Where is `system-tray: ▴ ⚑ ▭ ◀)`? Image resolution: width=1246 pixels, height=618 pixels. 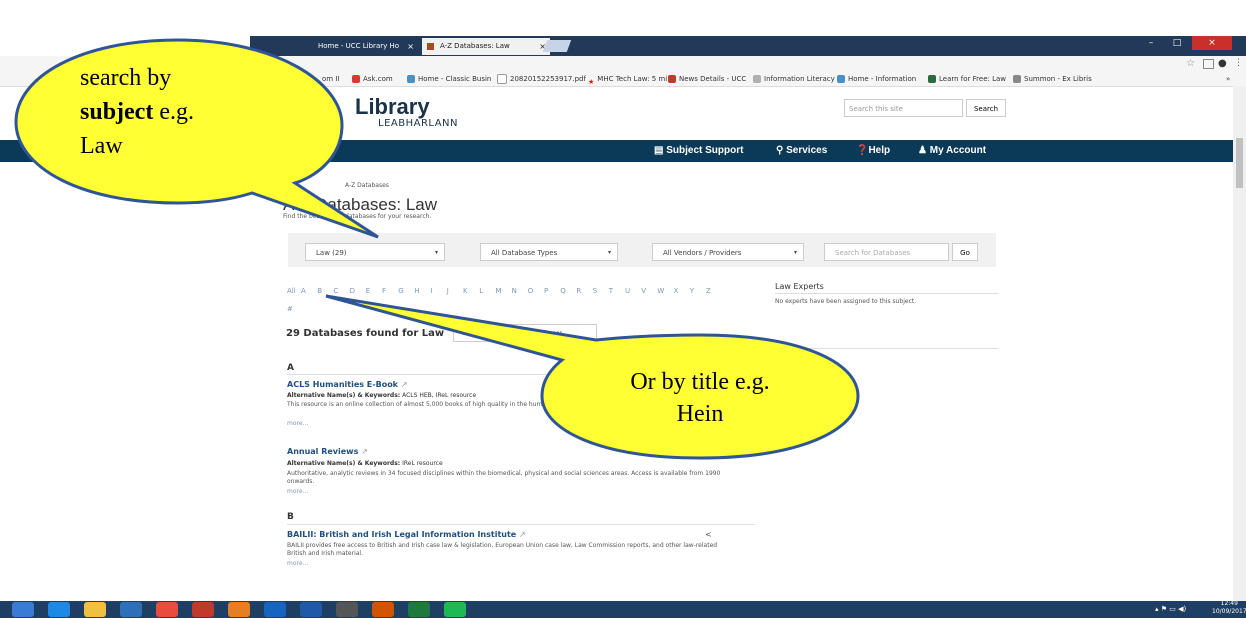 system-tray: ▴ ⚑ ▭ ◀) is located at coordinates (1170, 609).